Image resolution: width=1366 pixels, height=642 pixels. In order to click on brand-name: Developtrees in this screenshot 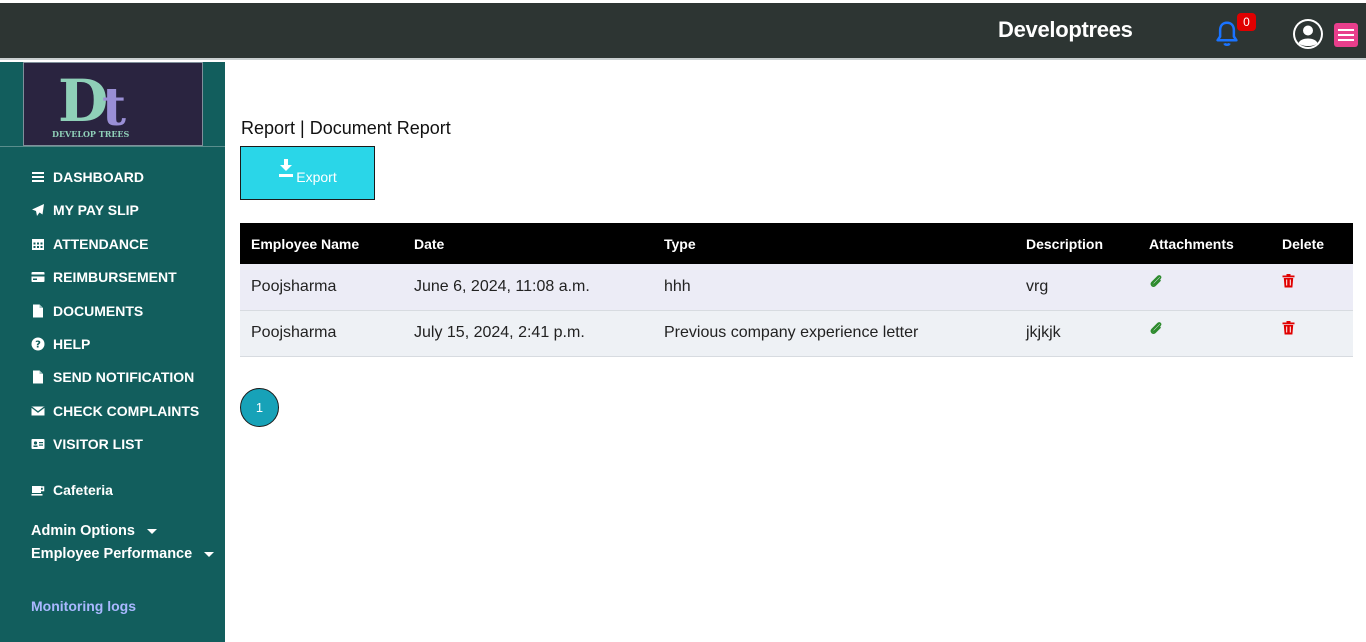, I will do `click(1065, 29)`.